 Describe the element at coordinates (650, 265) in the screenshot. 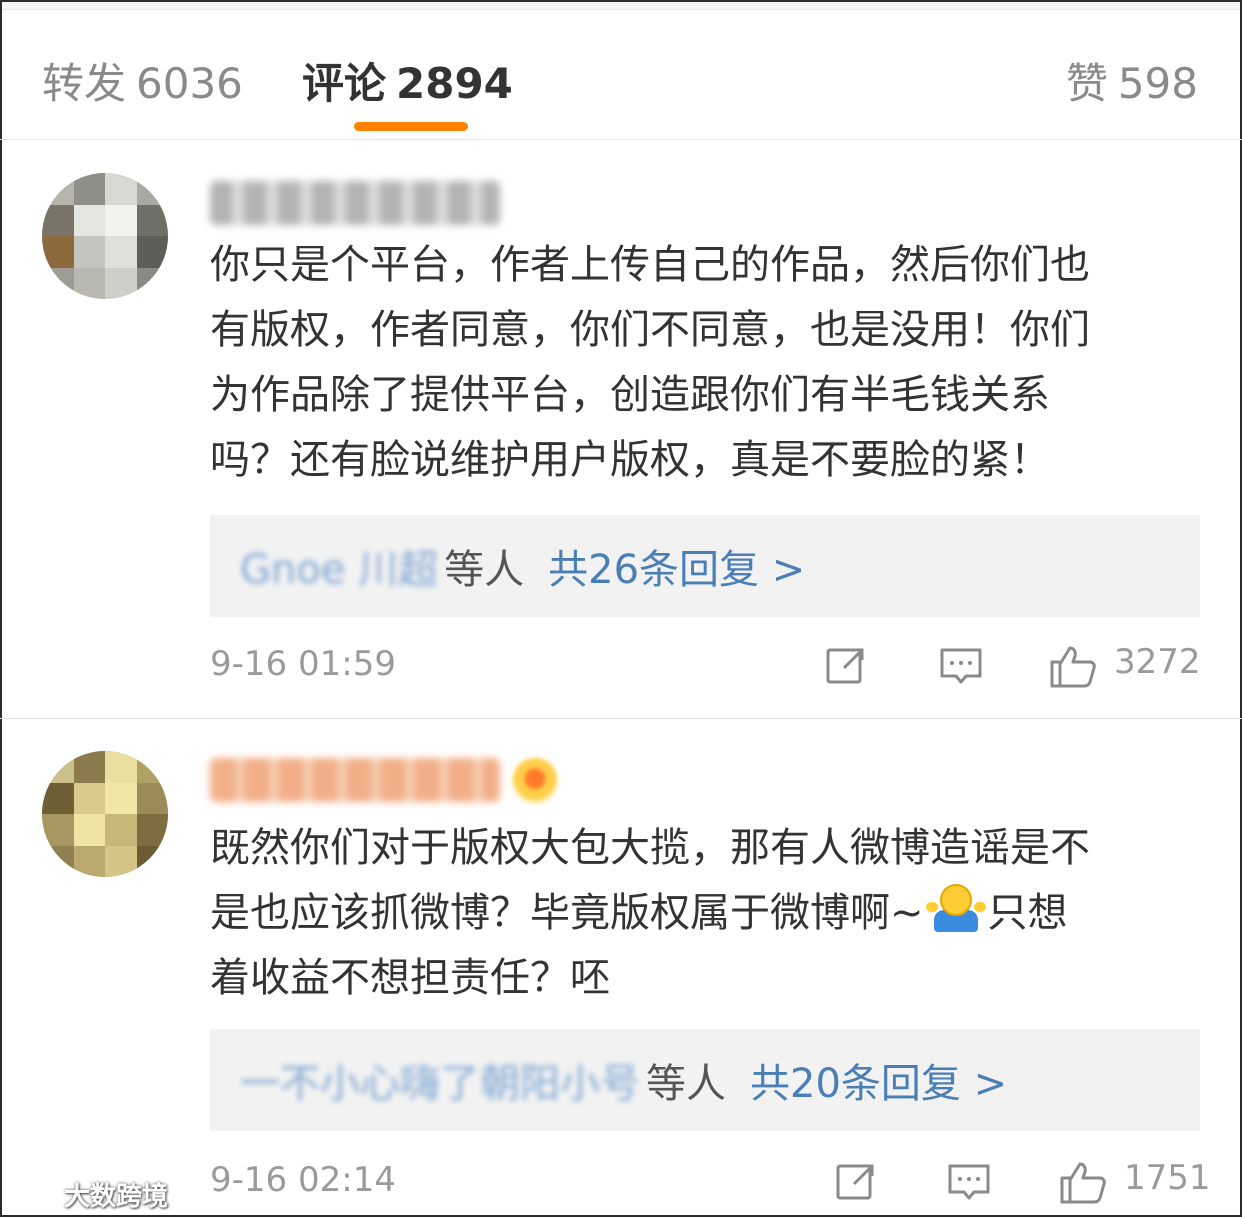

I see `comment-text-line: 你只是个平台，作者上传自己的作品，然后你们也` at that location.